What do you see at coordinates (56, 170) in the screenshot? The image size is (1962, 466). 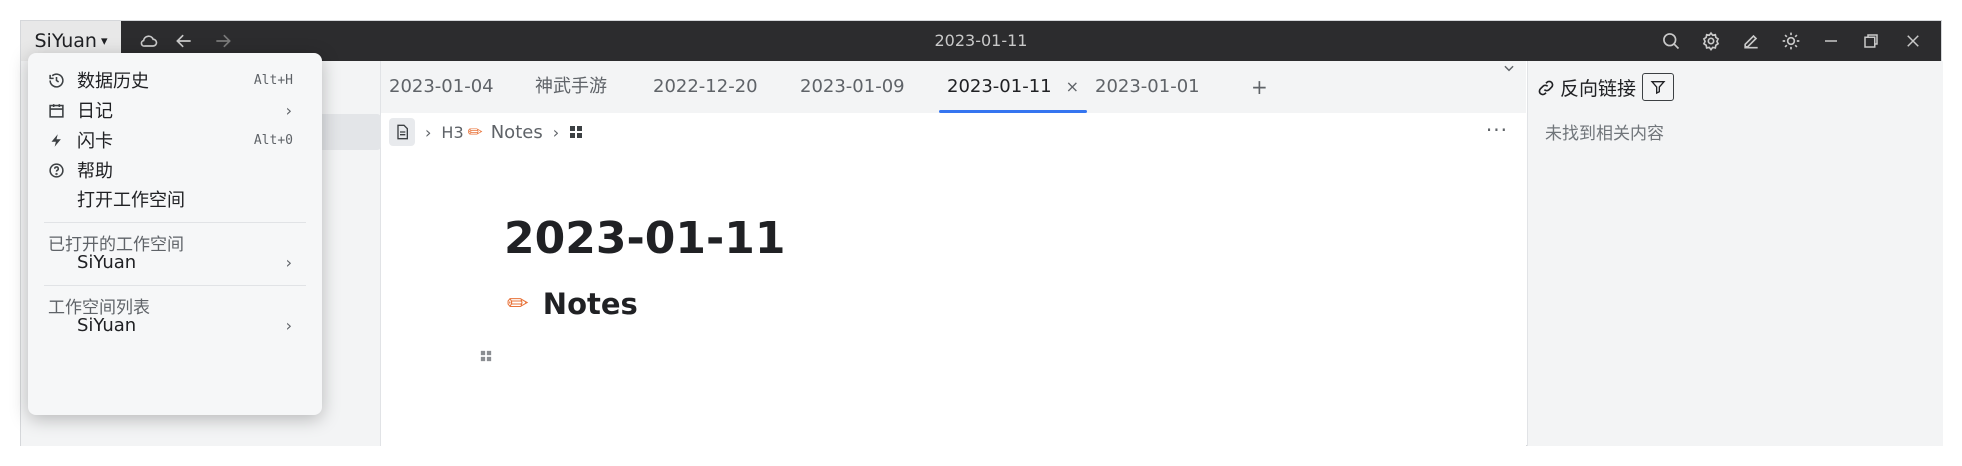 I see `help-icon` at bounding box center [56, 170].